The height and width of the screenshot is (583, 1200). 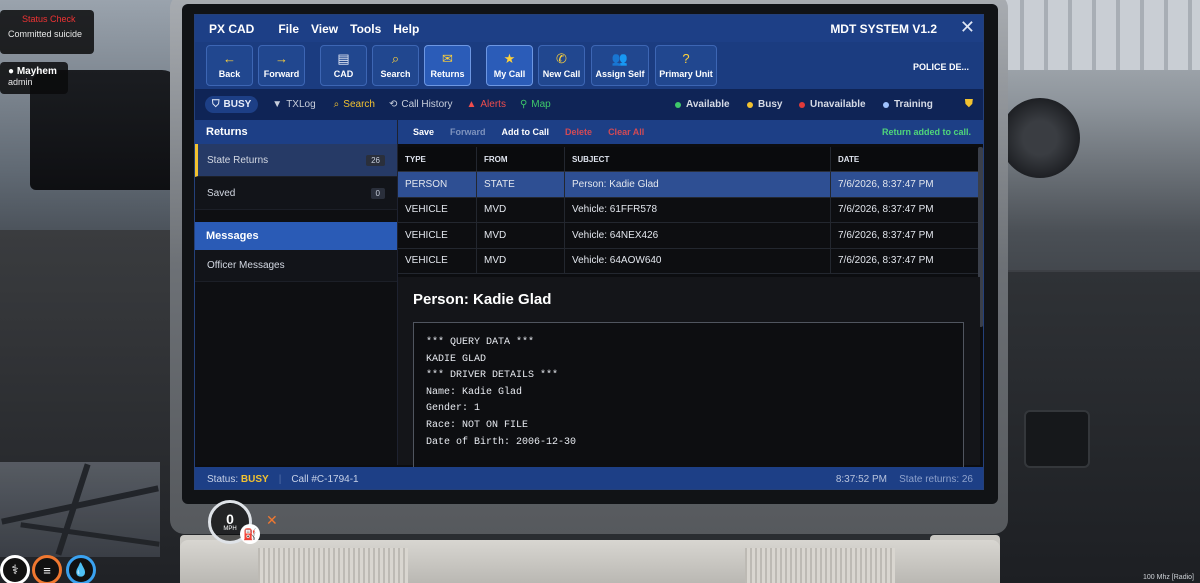 What do you see at coordinates (509, 58) in the screenshot?
I see `star-icon: ★` at bounding box center [509, 58].